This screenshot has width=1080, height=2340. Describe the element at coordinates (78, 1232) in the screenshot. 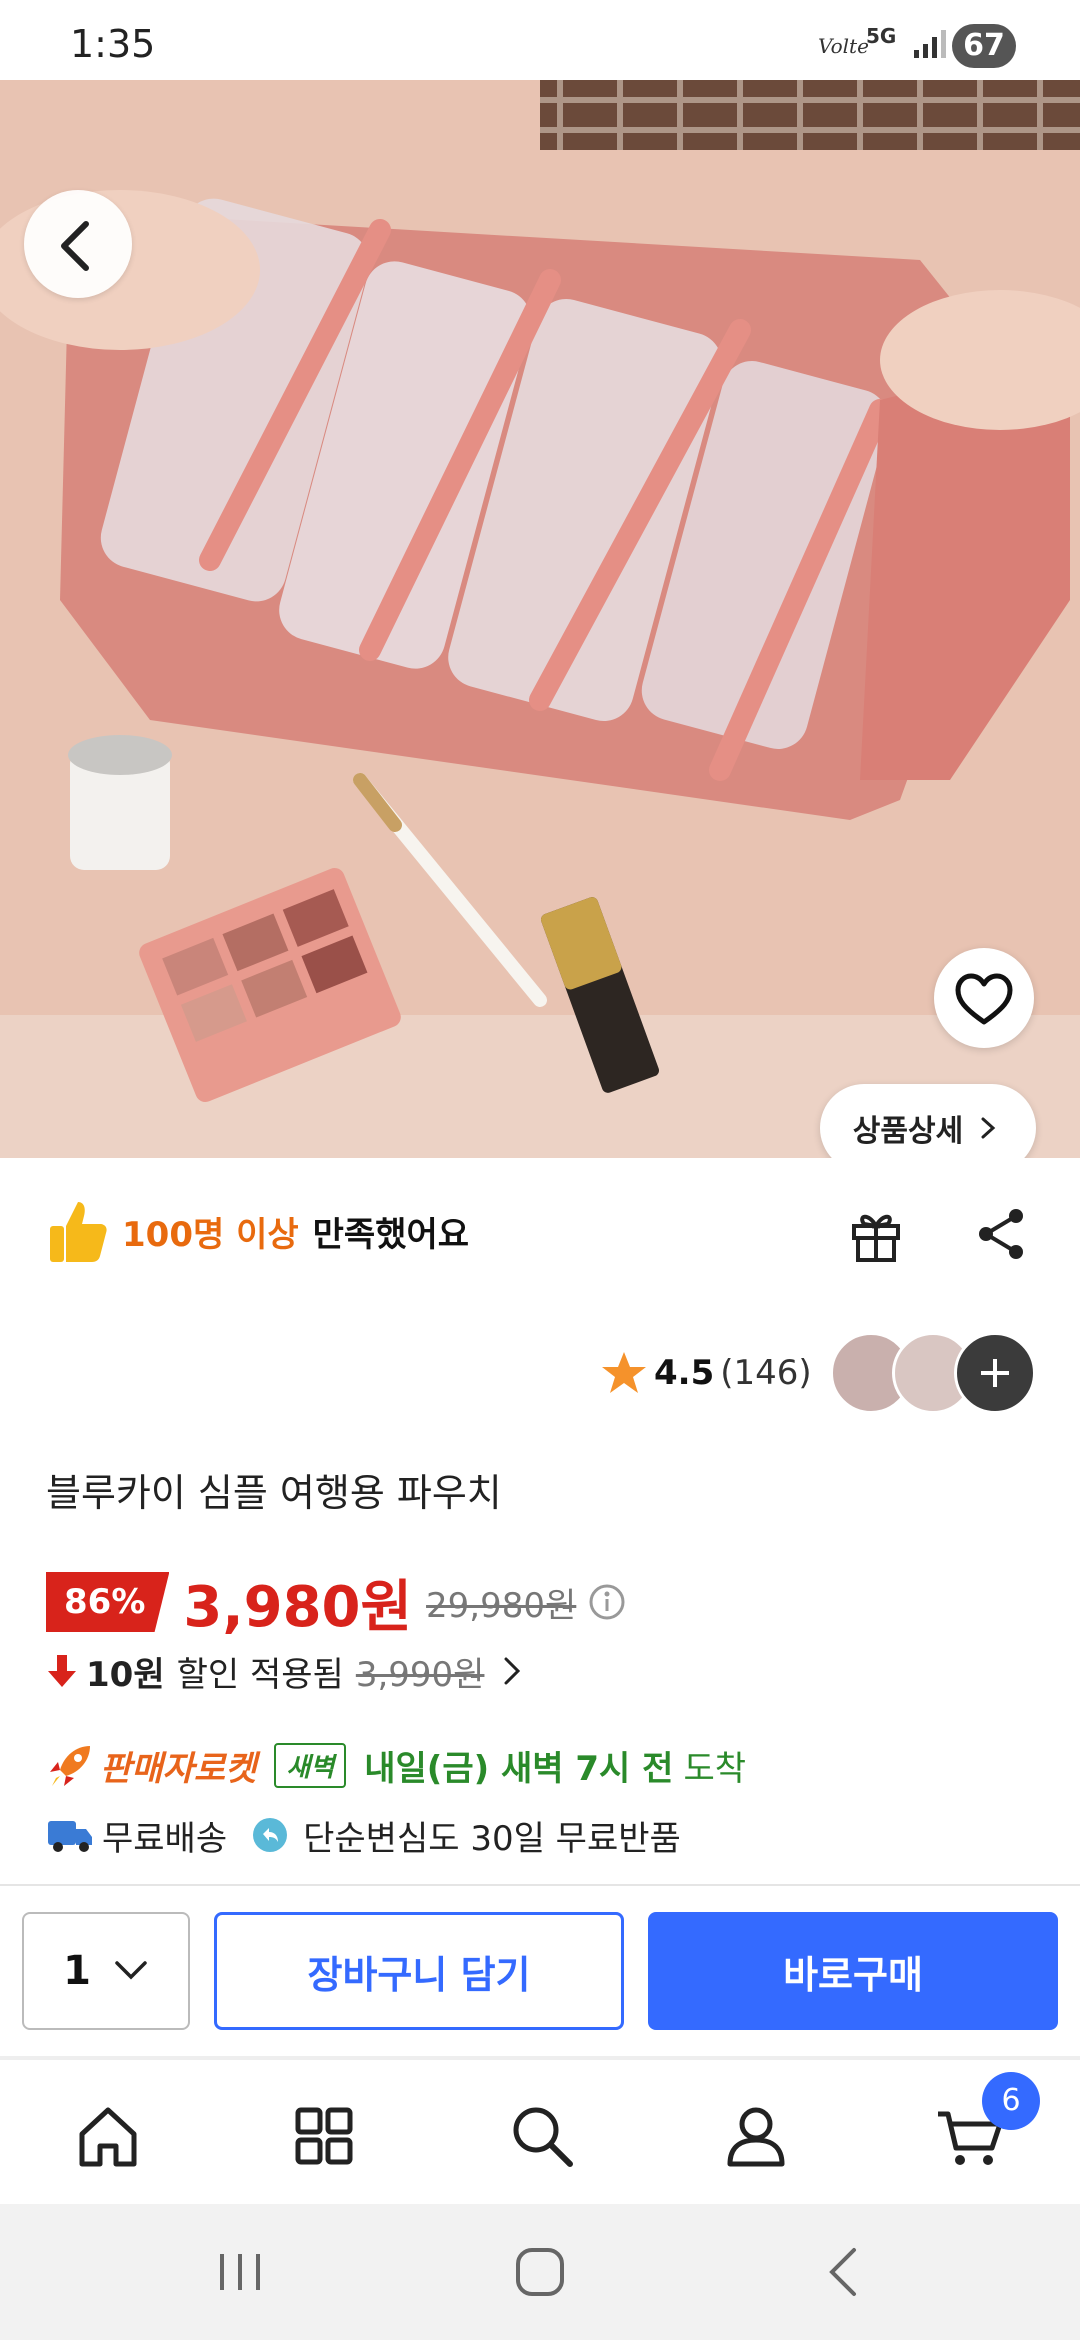

I see `thumbs-up-icon` at that location.